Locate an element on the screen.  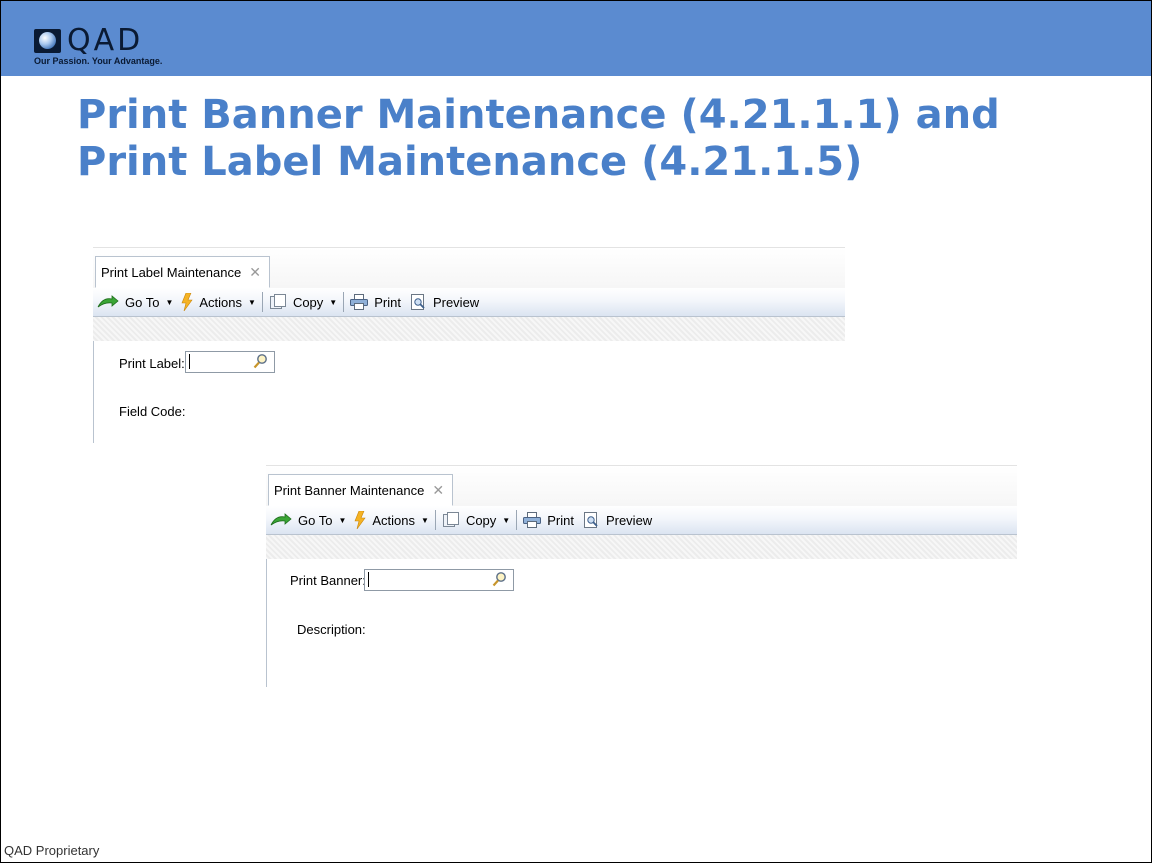
tab-strip: Print Banner Maintenance ✕ is located at coordinates (641, 486).